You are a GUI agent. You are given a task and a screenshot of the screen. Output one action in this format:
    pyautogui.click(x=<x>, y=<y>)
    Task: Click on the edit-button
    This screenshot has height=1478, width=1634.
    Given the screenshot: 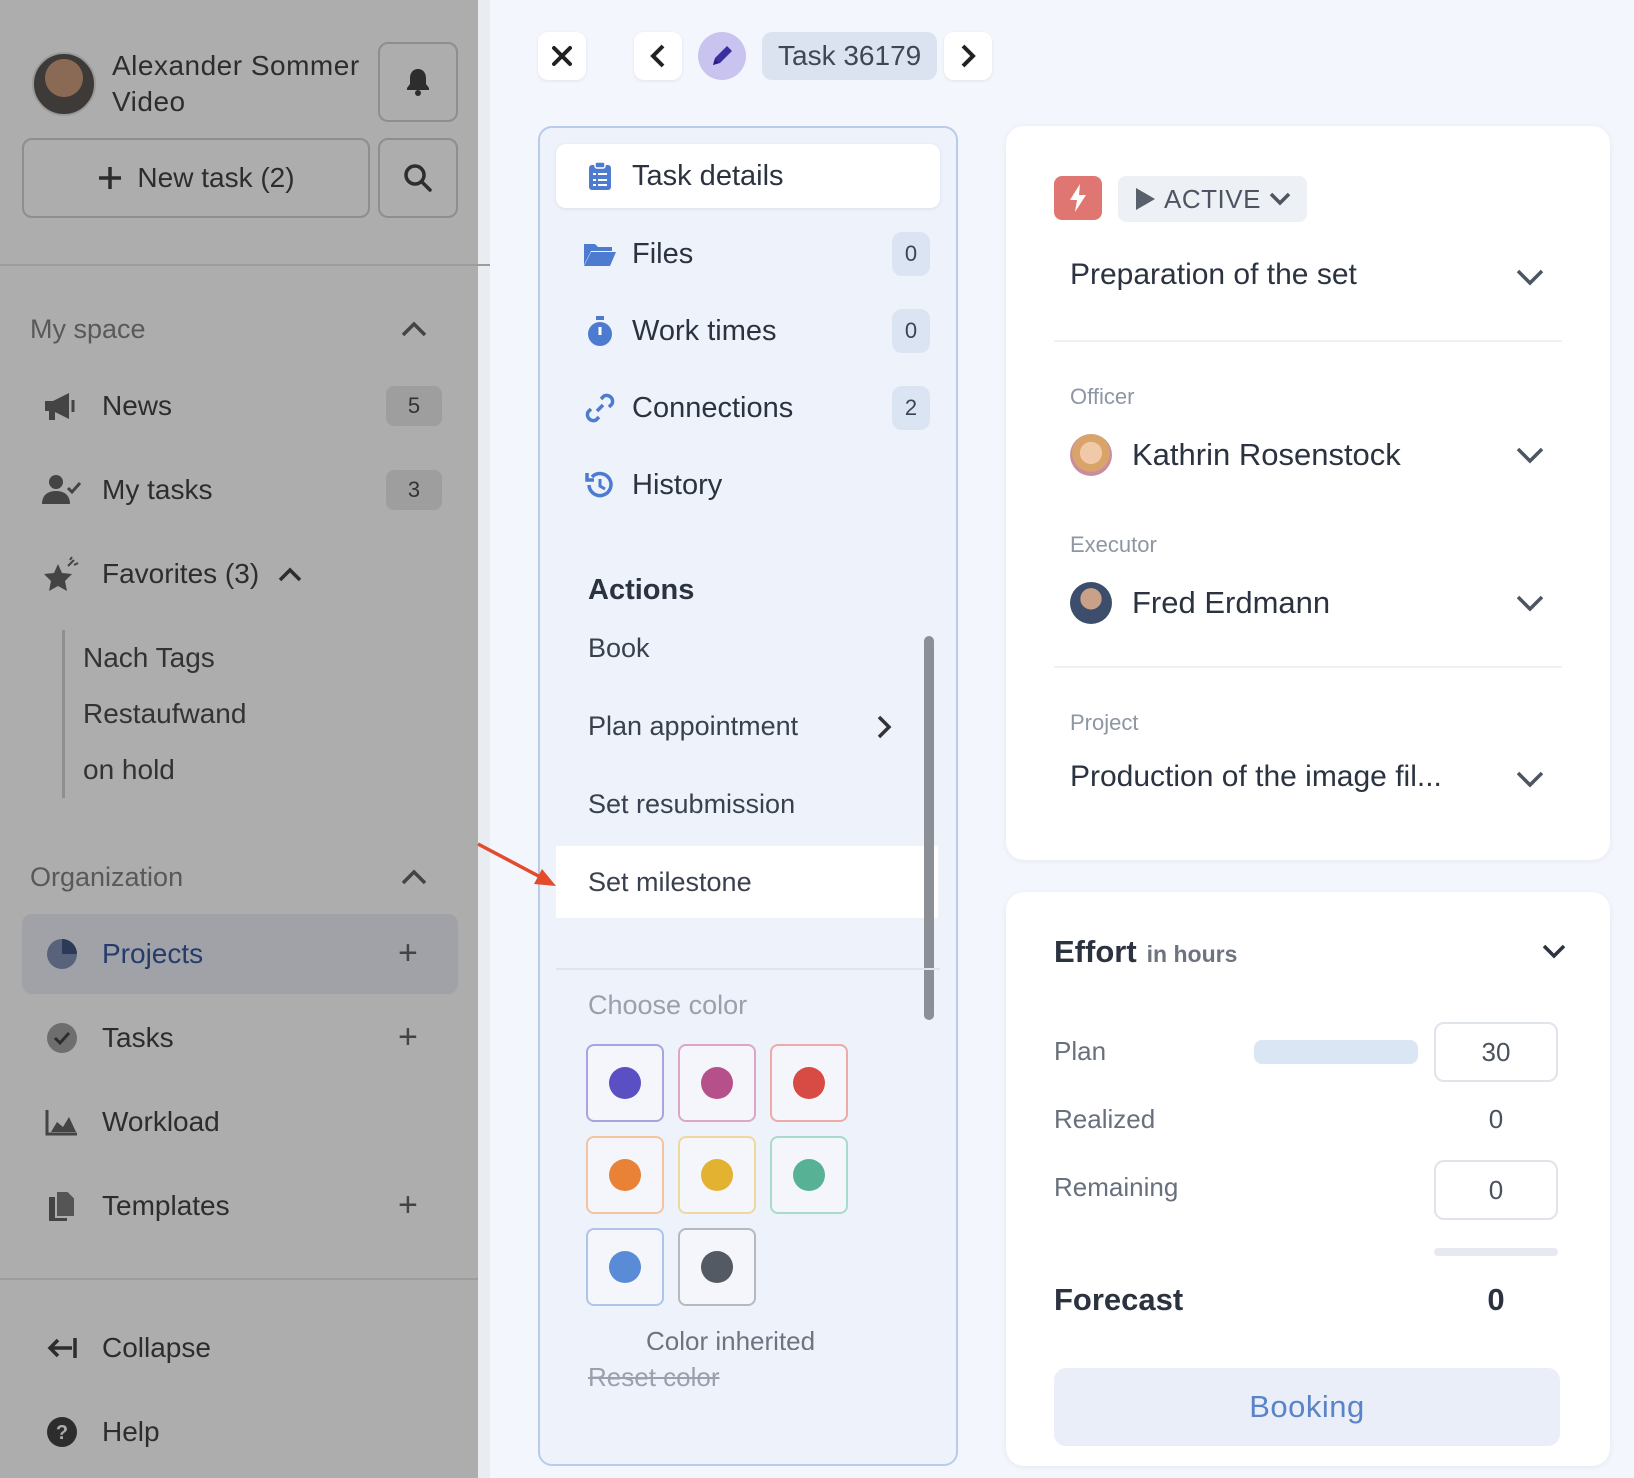 What is the action you would take?
    pyautogui.click(x=722, y=56)
    